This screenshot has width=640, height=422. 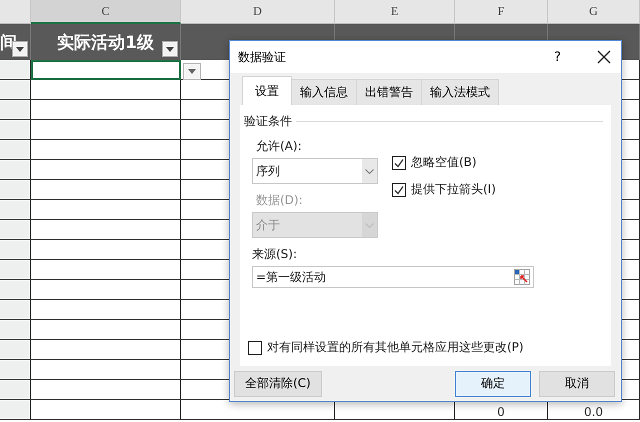 What do you see at coordinates (267, 90) in the screenshot?
I see `tab: 设置` at bounding box center [267, 90].